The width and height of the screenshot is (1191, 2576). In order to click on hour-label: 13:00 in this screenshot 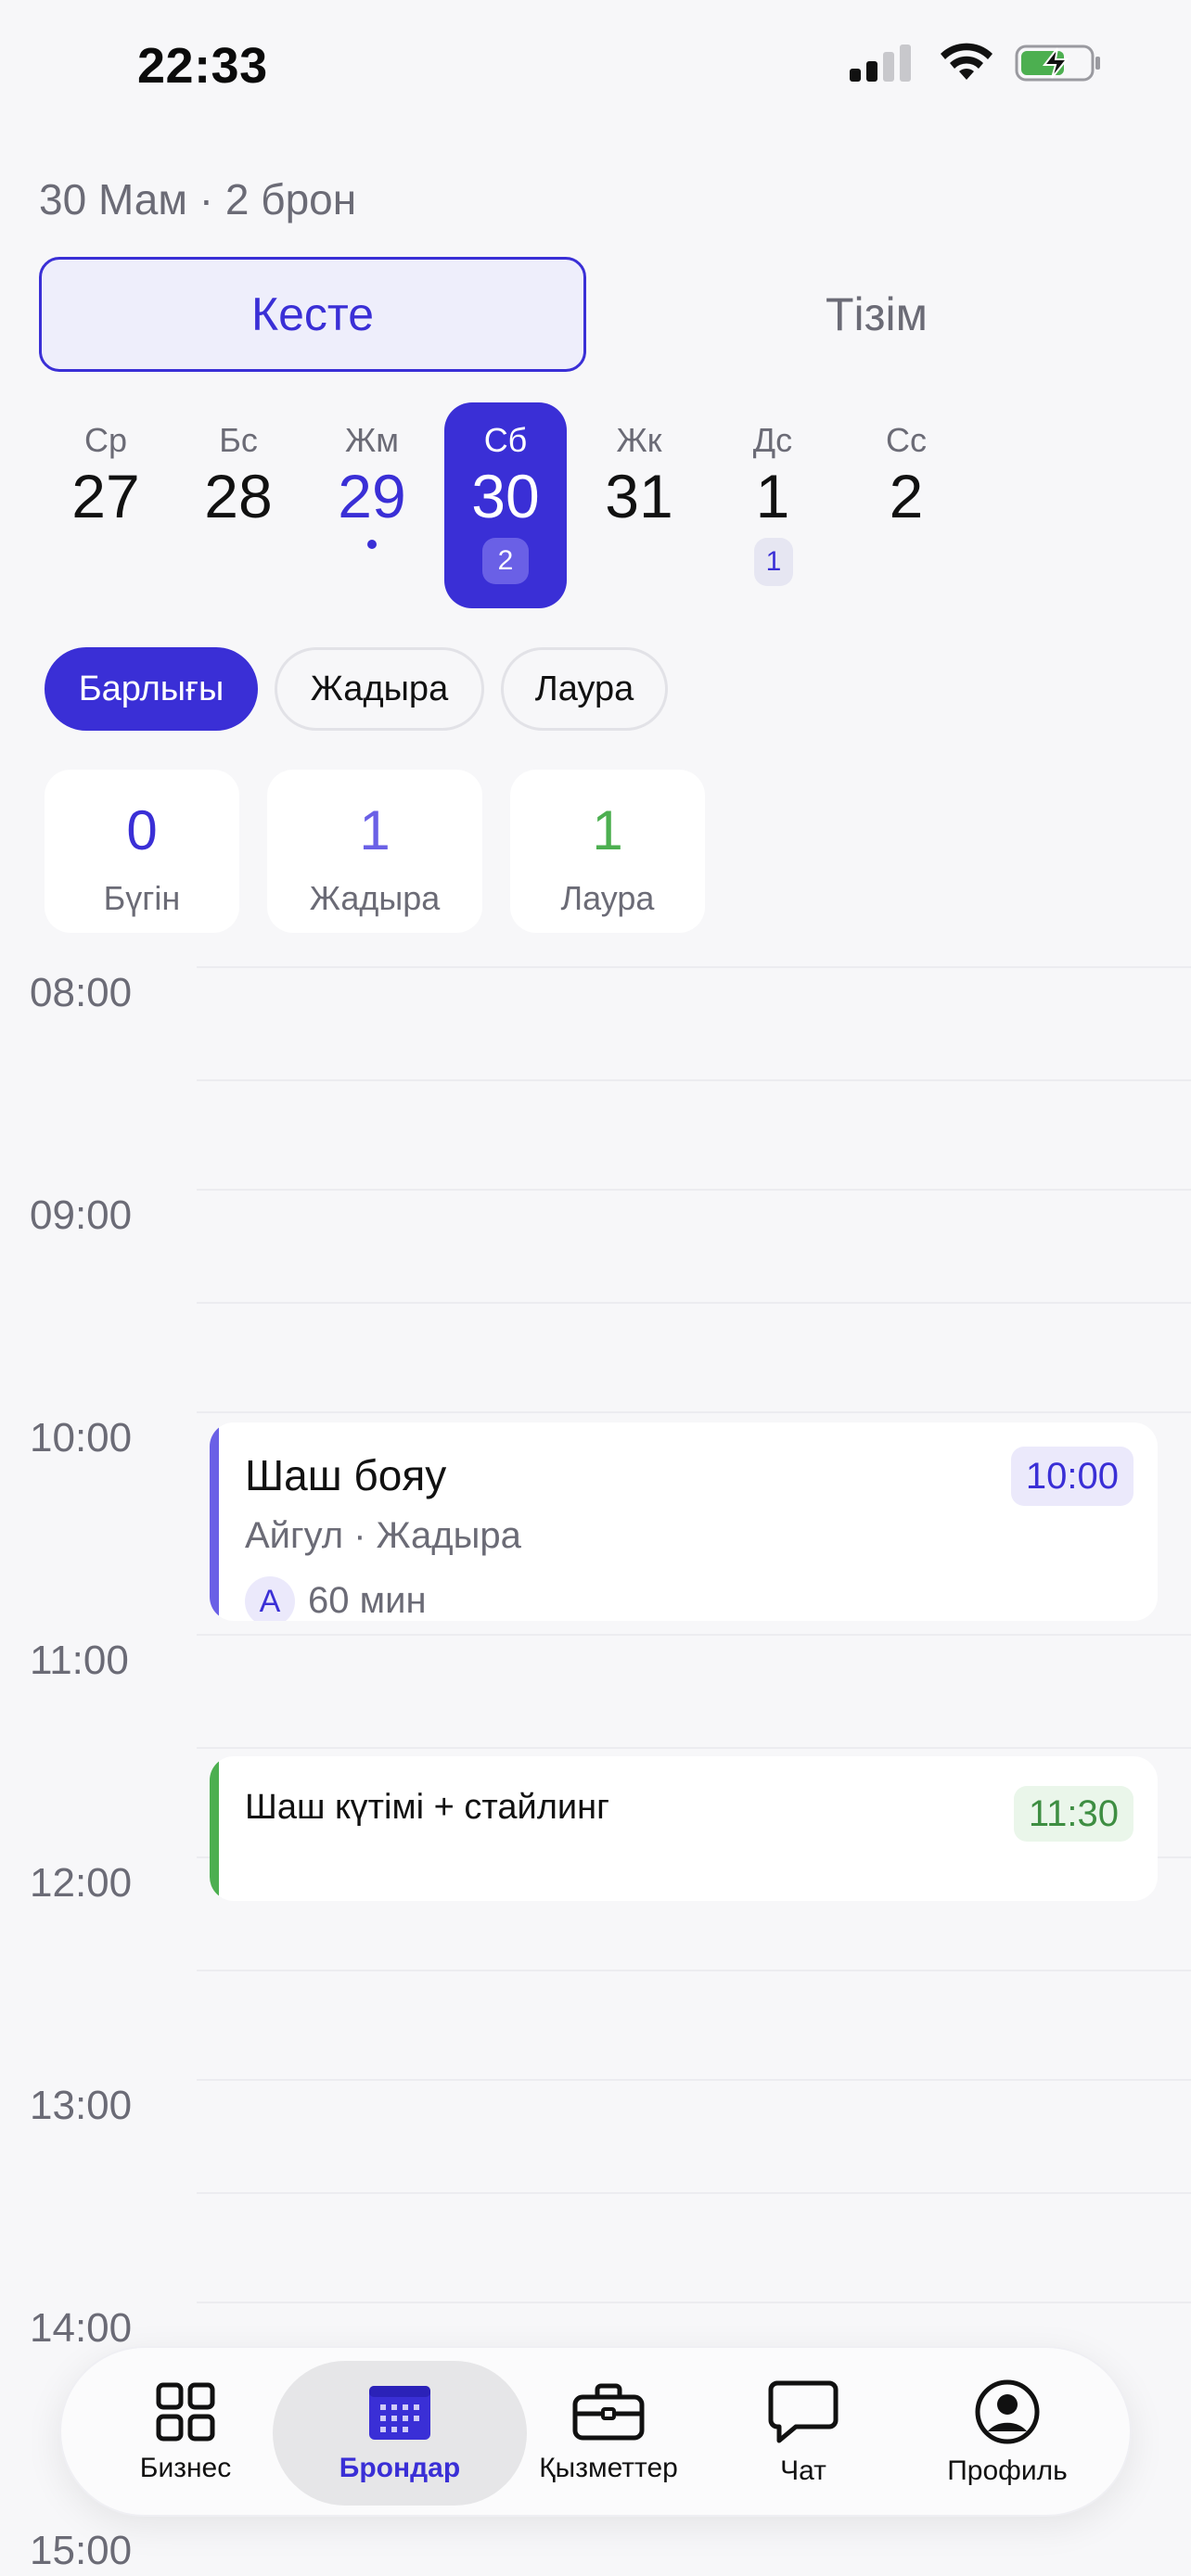, I will do `click(81, 2105)`.